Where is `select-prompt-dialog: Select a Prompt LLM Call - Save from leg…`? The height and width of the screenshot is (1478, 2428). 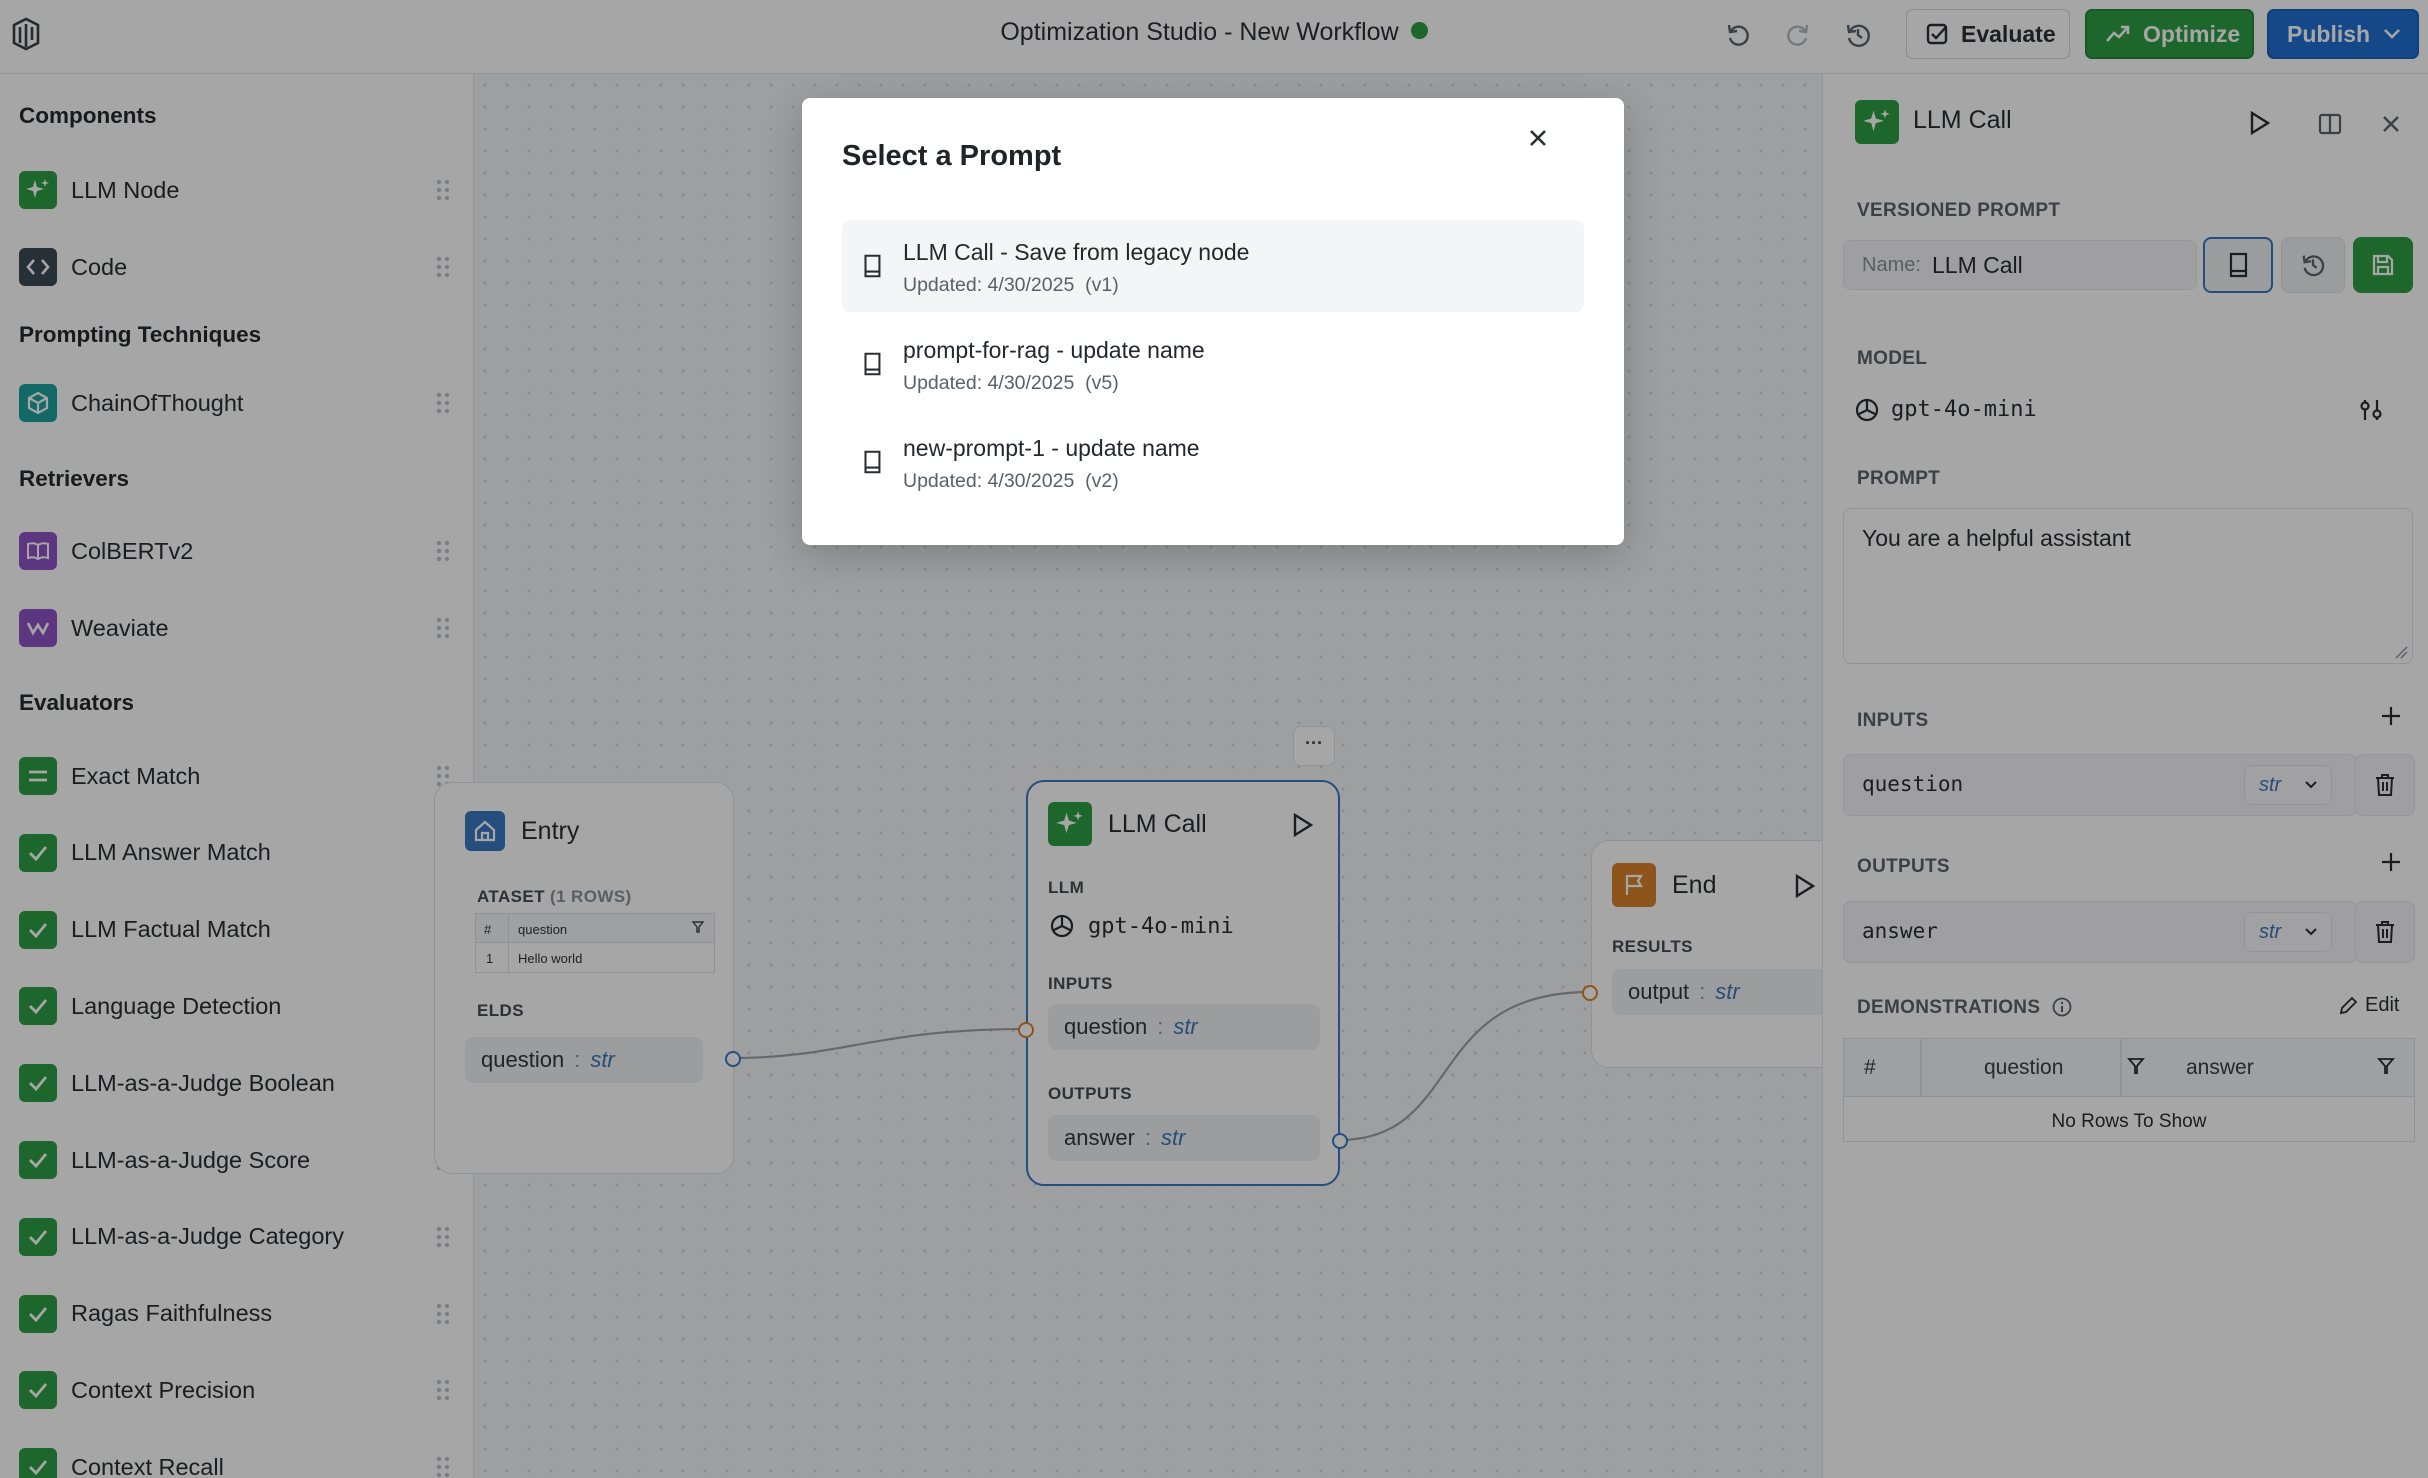
select-prompt-dialog: Select a Prompt LLM Call - Save from leg… is located at coordinates (1213, 321).